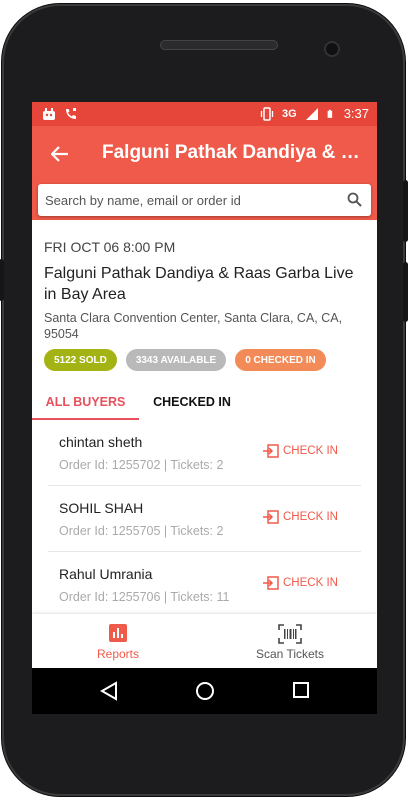  Describe the element at coordinates (141, 531) in the screenshot. I see `buyer-order-details: Order Id: 1255705 | Tickets: 2` at that location.